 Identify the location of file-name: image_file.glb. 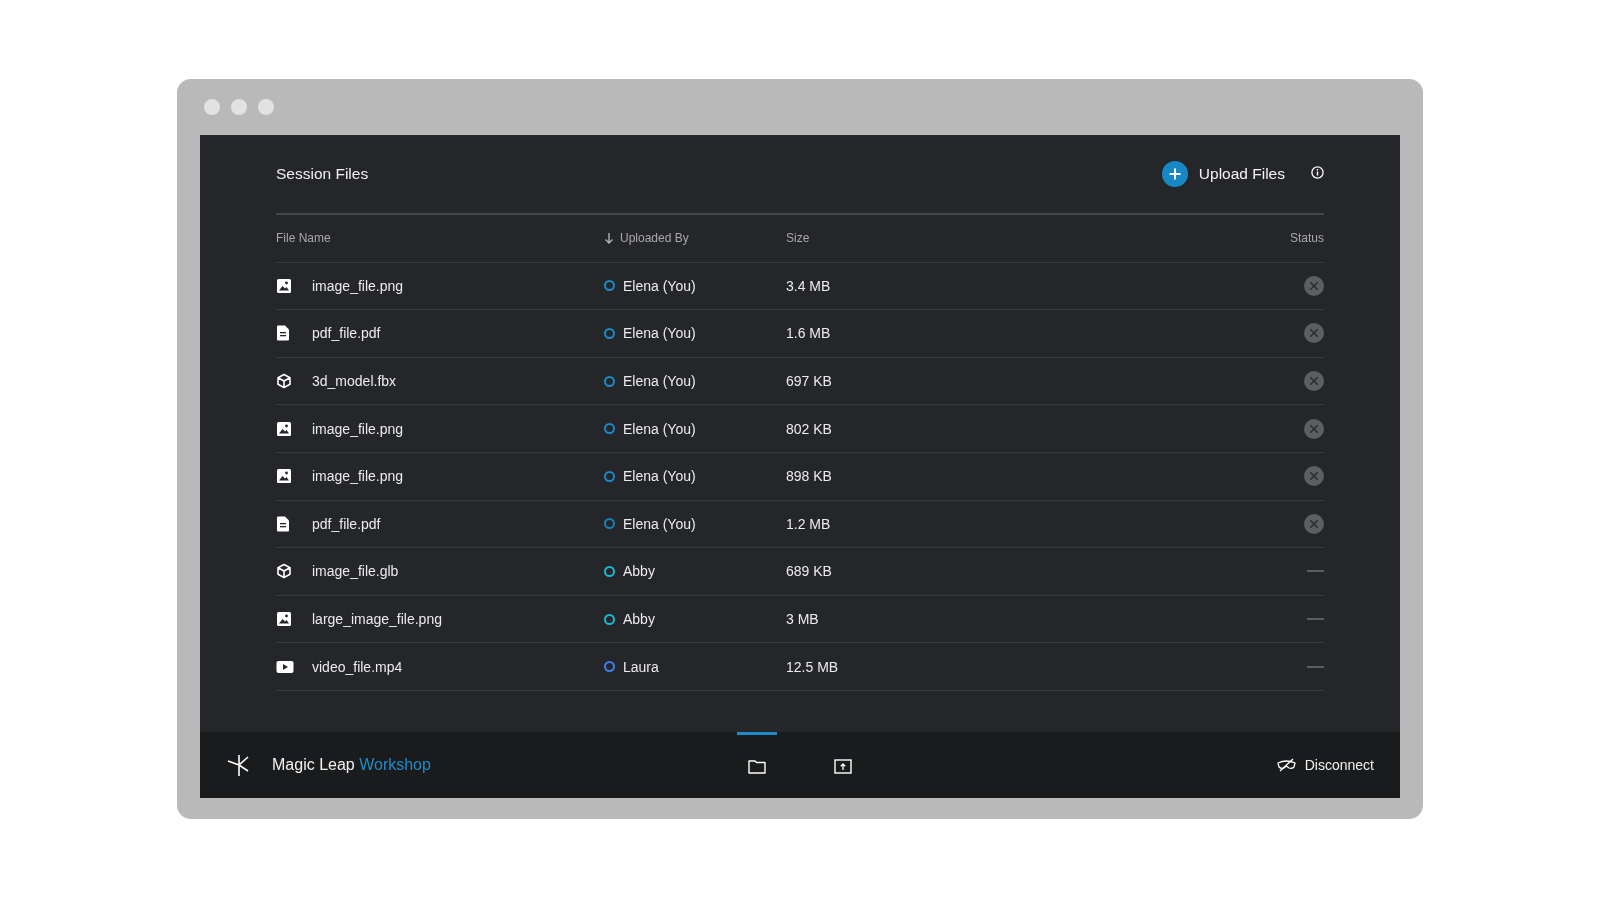
(355, 571).